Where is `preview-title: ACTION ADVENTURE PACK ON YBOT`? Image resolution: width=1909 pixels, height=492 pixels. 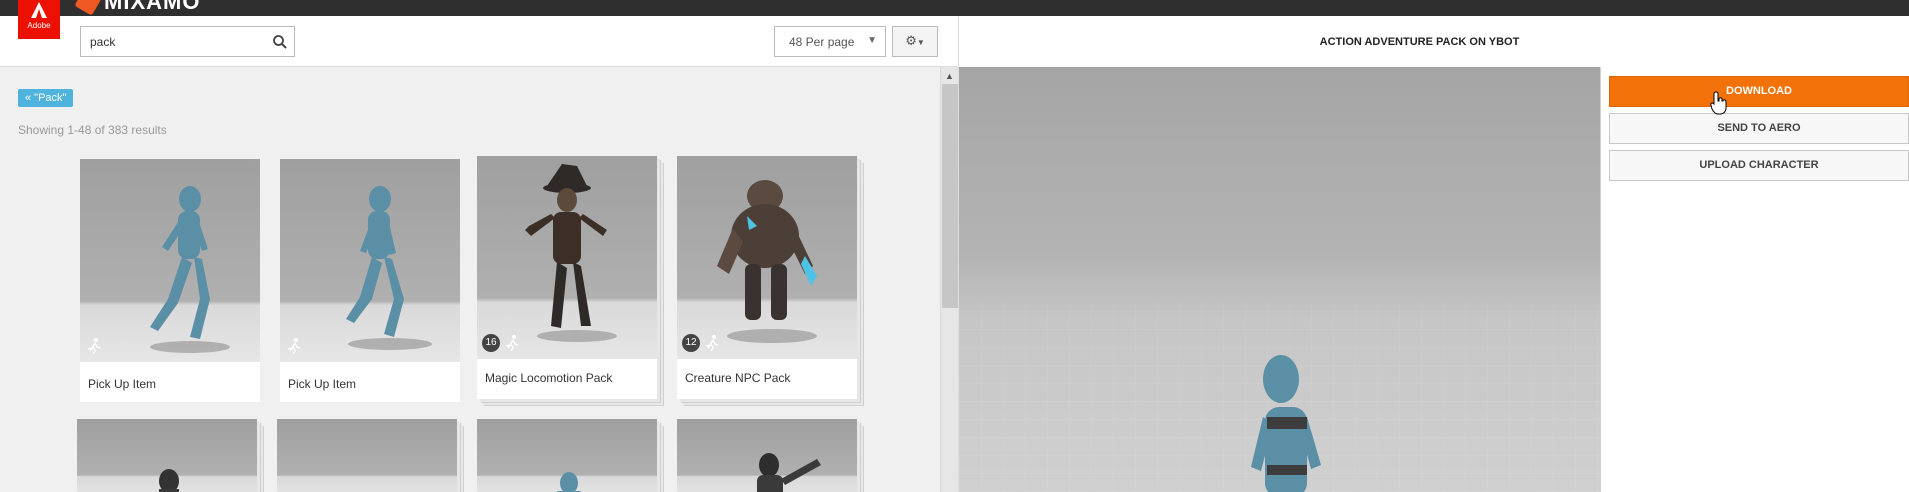 preview-title: ACTION ADVENTURE PACK ON YBOT is located at coordinates (1419, 42).